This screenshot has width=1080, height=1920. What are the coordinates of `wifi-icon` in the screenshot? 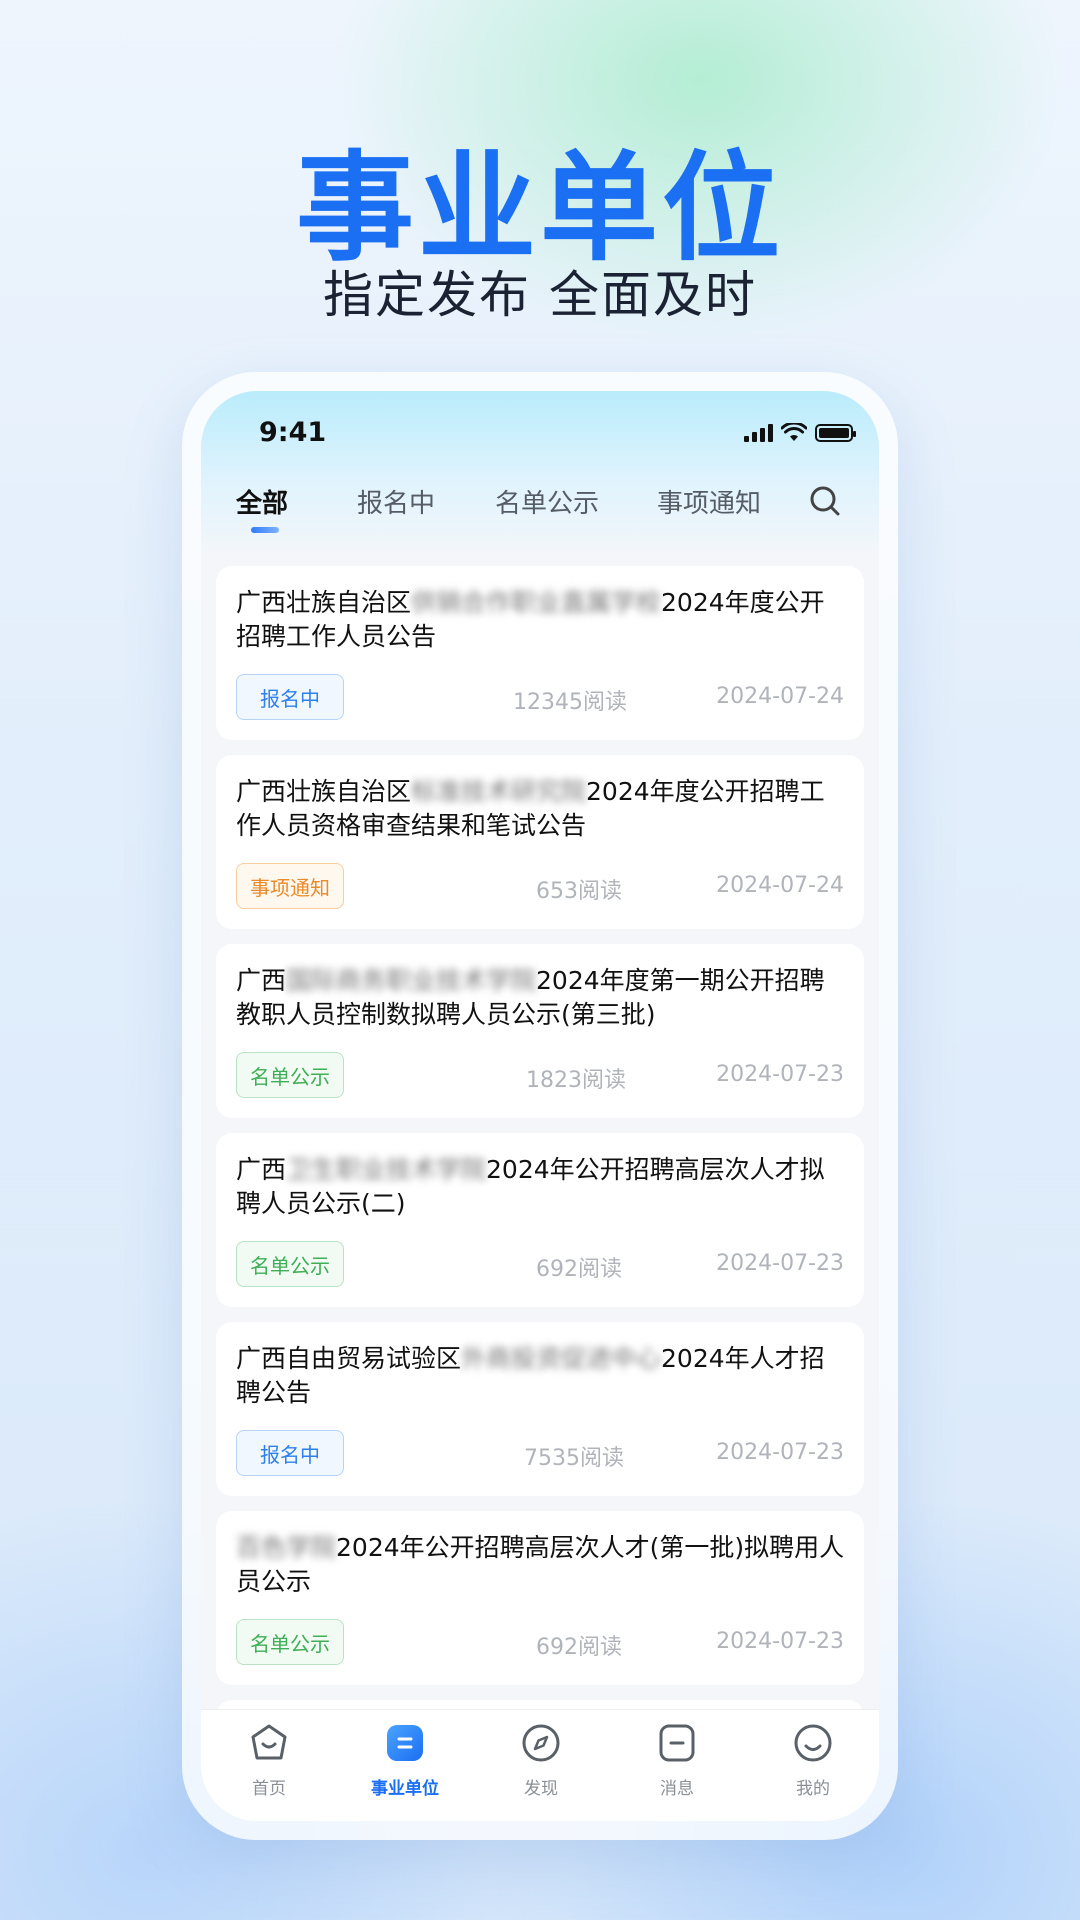 It's located at (794, 432).